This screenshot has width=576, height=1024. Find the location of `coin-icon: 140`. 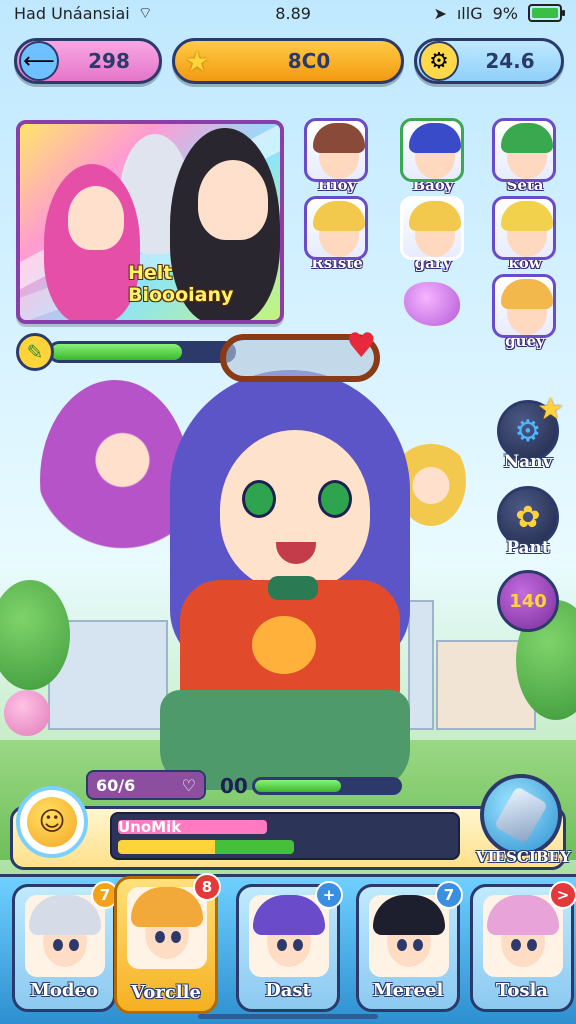

coin-icon: 140 is located at coordinates (528, 601).